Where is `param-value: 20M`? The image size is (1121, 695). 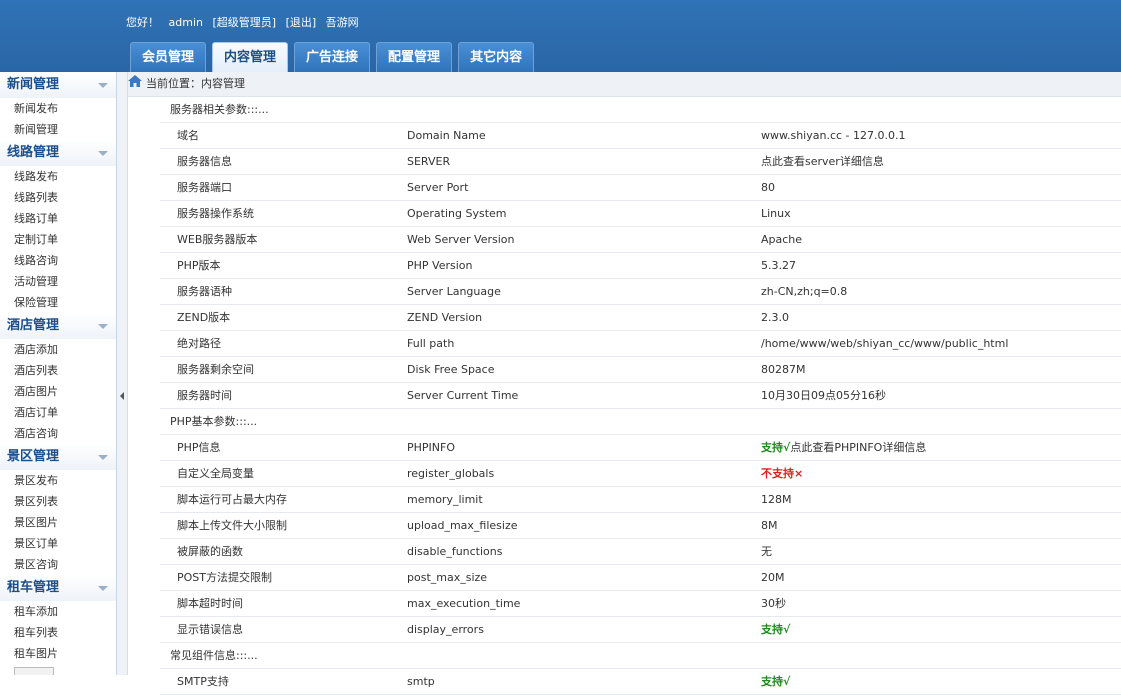
param-value: 20M is located at coordinates (773, 577).